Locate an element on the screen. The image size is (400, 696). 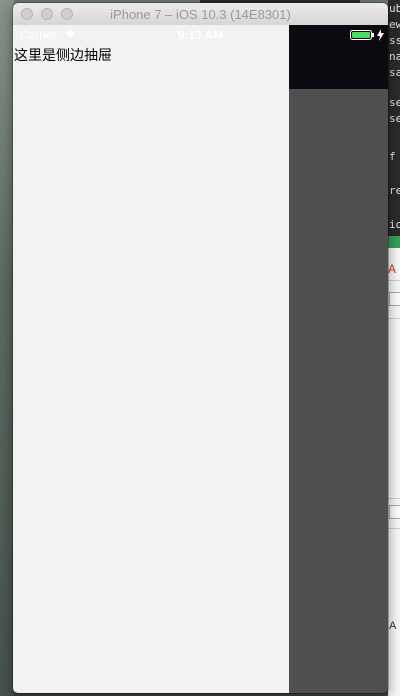
background-editor-window: ub ew ss na sa se se f re io A A is located at coordinates (394, 348).